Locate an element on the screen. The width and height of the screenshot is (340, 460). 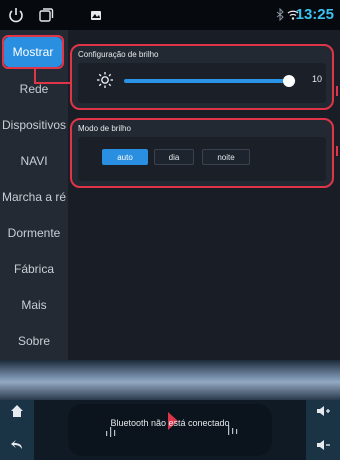
mode-noite-button: noite is located at coordinates (226, 157).